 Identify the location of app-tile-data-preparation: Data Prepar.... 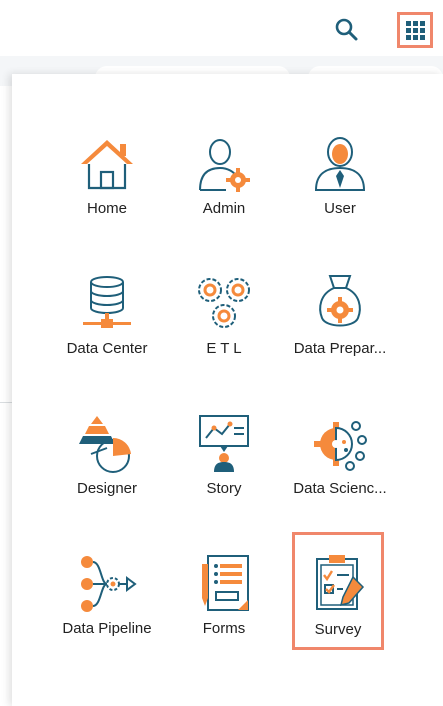
(340, 329).